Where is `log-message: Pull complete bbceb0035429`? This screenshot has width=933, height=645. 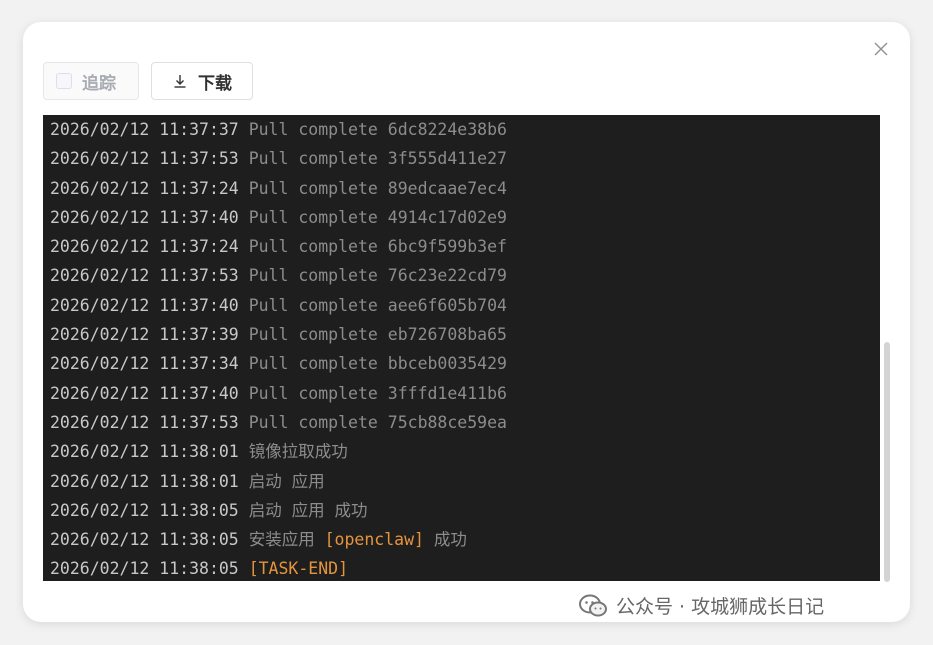
log-message: Pull complete bbceb0035429 is located at coordinates (377, 364).